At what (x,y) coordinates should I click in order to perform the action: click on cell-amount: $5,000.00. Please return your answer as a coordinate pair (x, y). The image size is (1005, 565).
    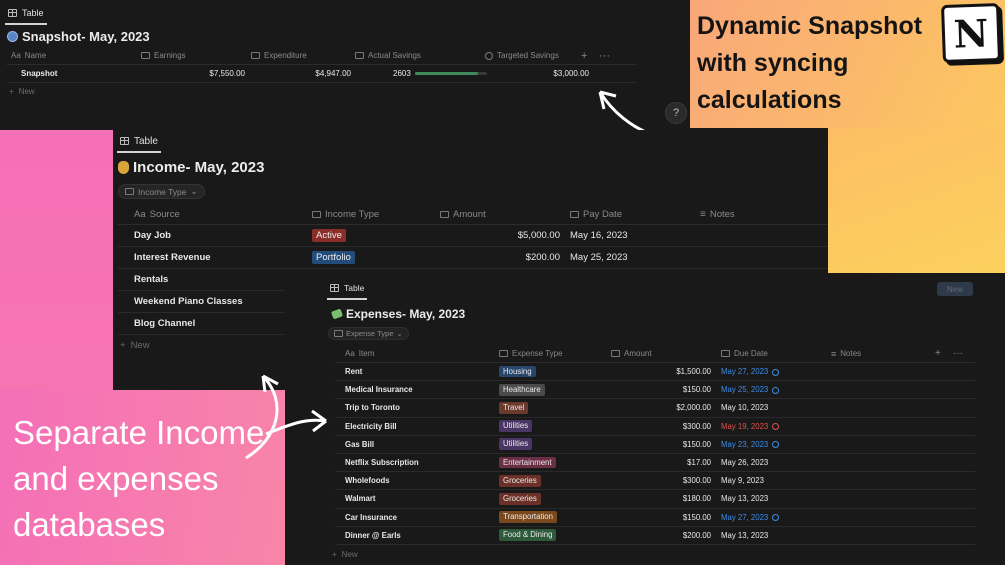
    Looking at the image, I should click on (501, 235).